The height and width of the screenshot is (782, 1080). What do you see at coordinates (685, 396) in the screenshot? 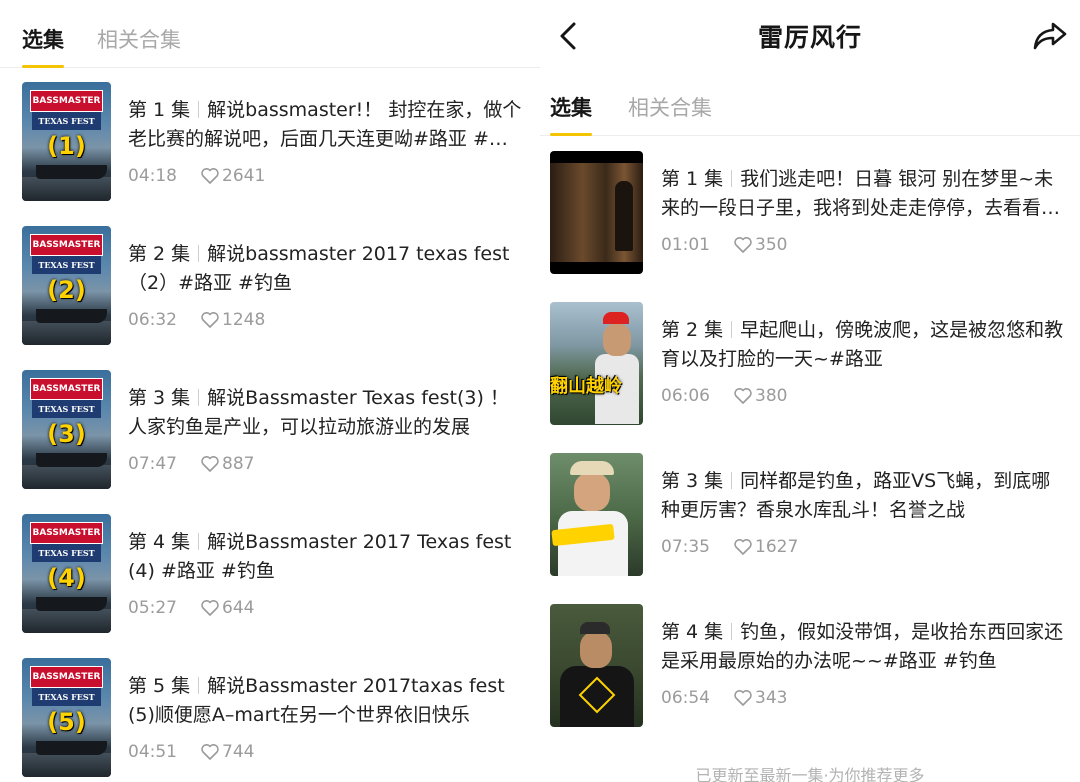
I see `episode-duration: 06:06` at bounding box center [685, 396].